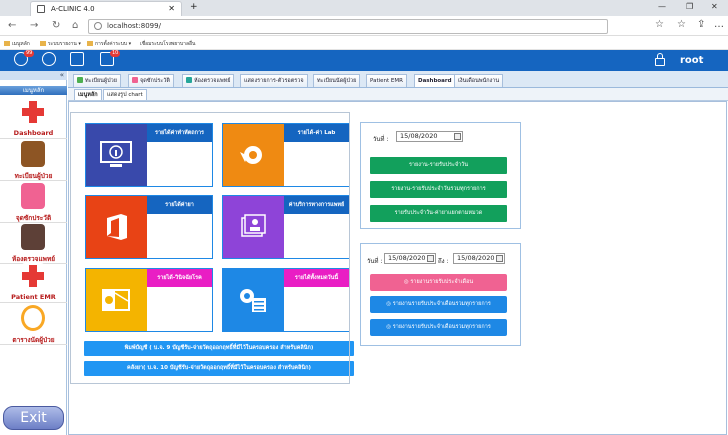 This screenshot has width=728, height=435. I want to click on lock-icon, so click(660, 59).